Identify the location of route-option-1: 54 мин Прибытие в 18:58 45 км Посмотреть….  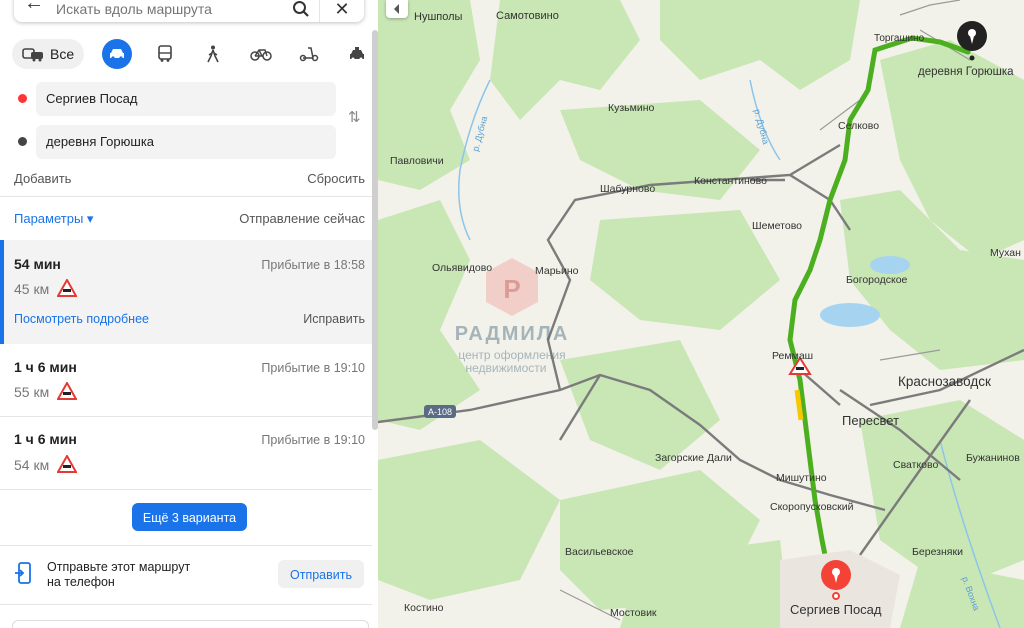
(186, 292).